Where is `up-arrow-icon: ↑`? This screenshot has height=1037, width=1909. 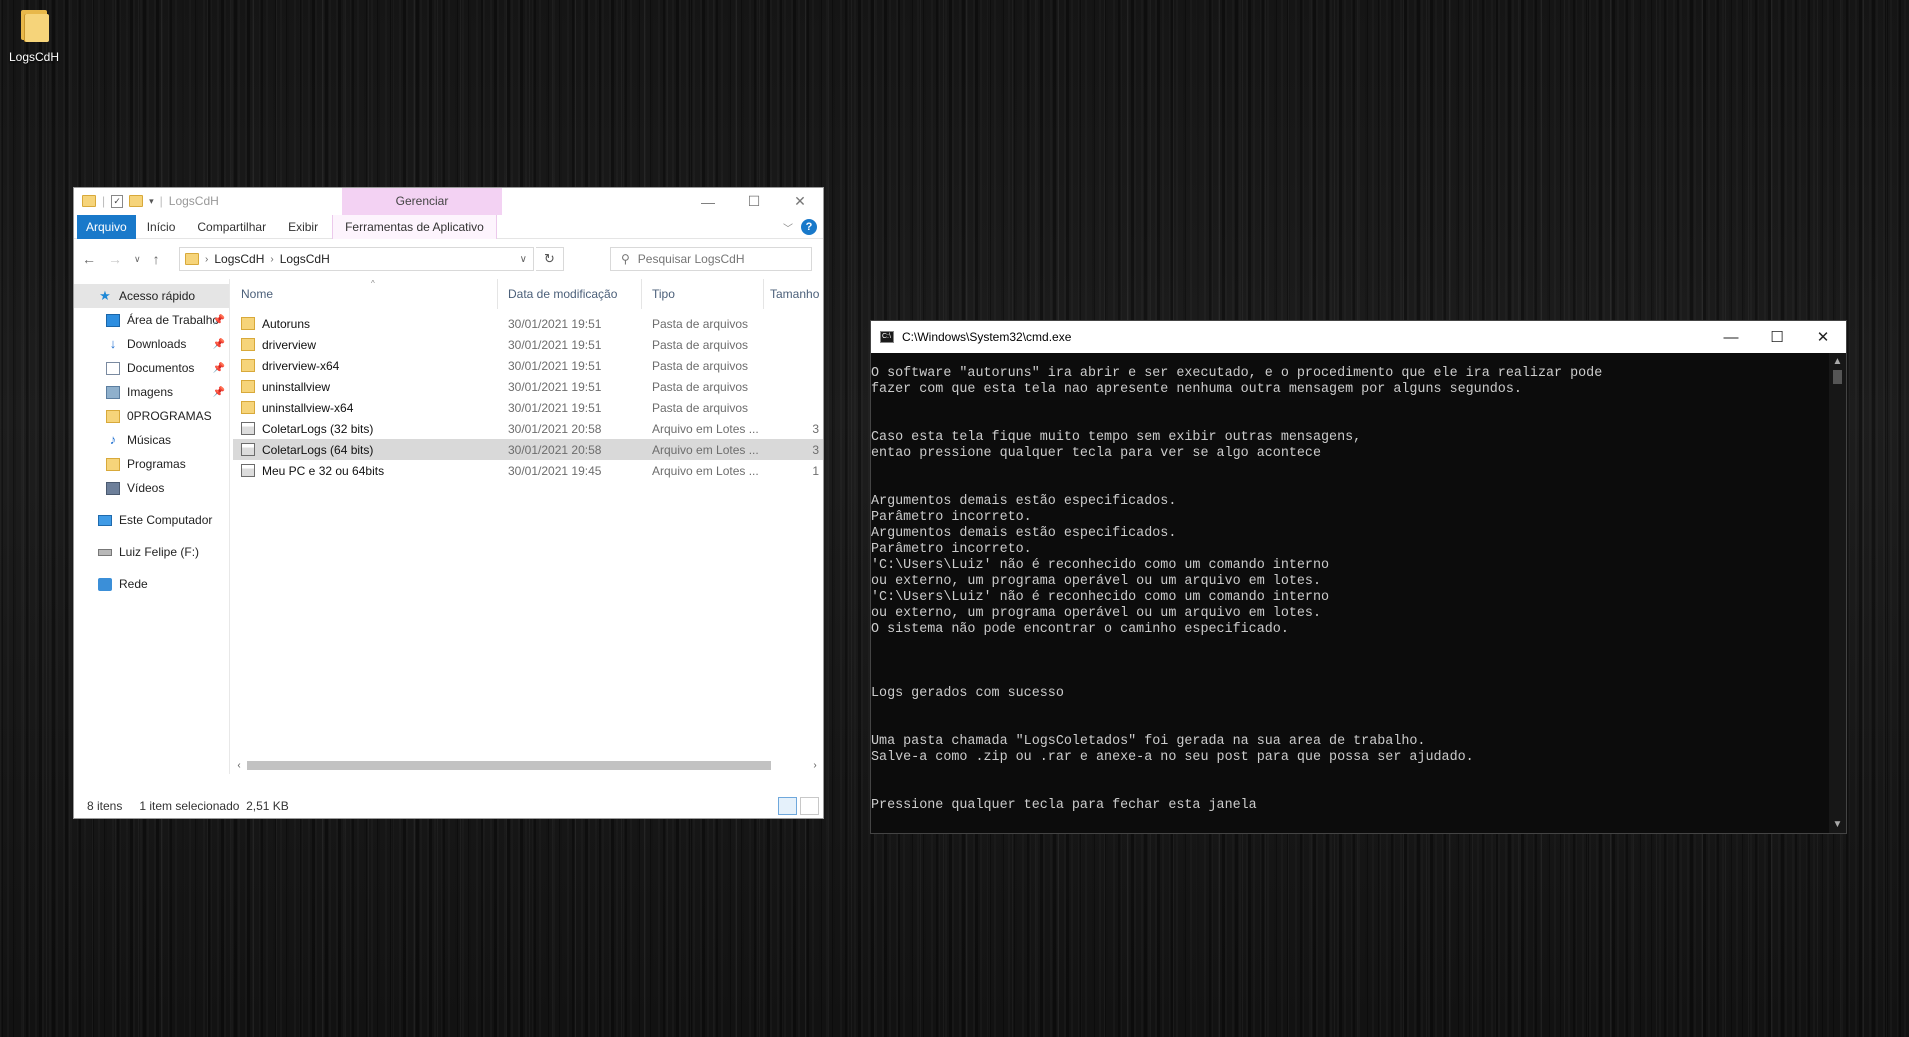
up-arrow-icon: ↑ is located at coordinates (156, 259).